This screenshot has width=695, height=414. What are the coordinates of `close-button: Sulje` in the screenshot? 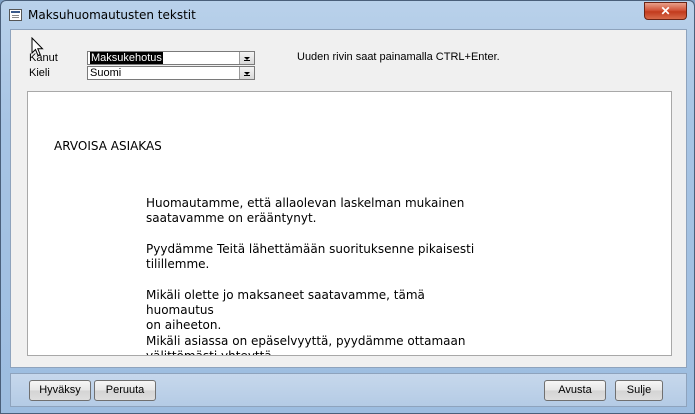 It's located at (639, 390).